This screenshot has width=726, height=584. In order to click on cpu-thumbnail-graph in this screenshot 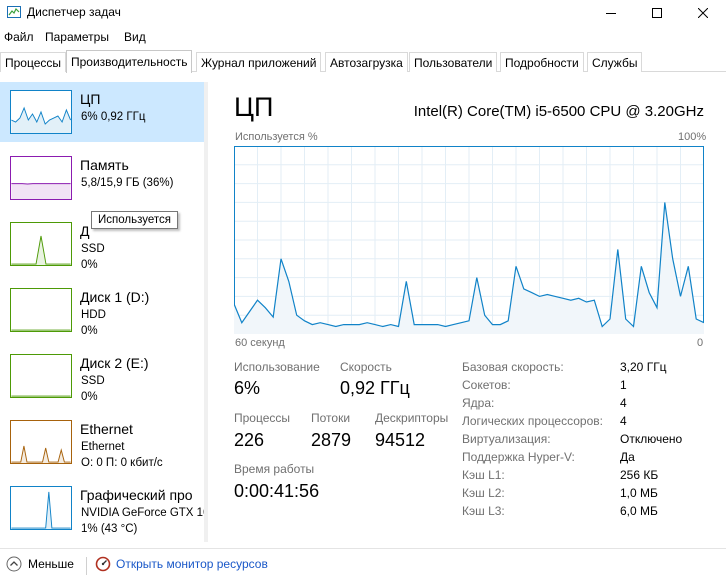, I will do `click(41, 112)`.